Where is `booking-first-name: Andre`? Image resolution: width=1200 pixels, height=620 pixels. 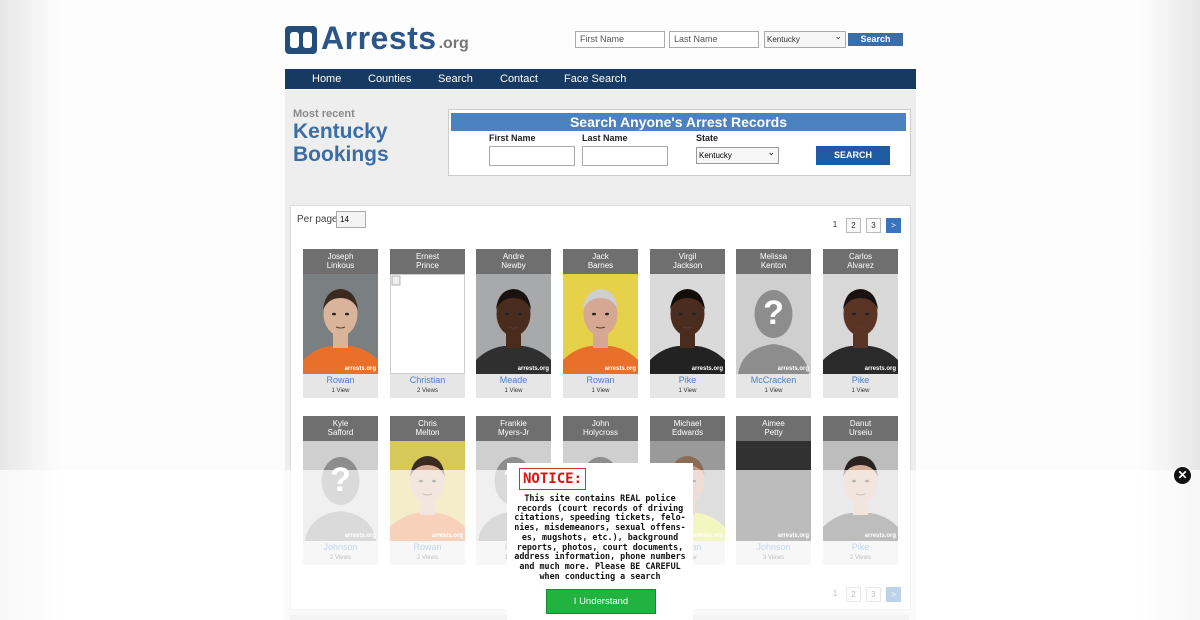 booking-first-name: Andre is located at coordinates (513, 256).